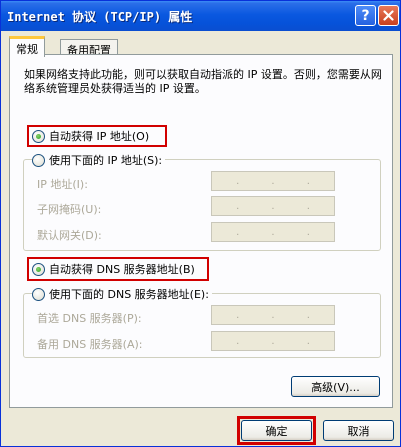  I want to click on close-button, so click(388, 15).